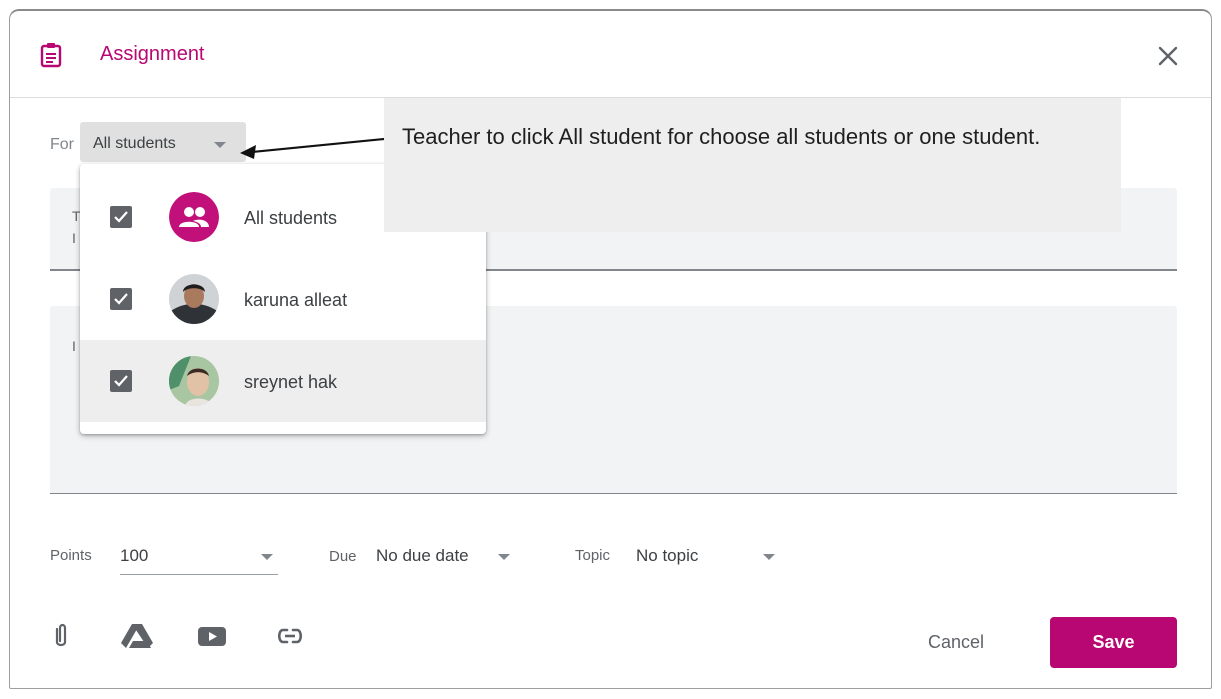  What do you see at coordinates (956, 642) in the screenshot?
I see `cancel-button-label: Cancel` at bounding box center [956, 642].